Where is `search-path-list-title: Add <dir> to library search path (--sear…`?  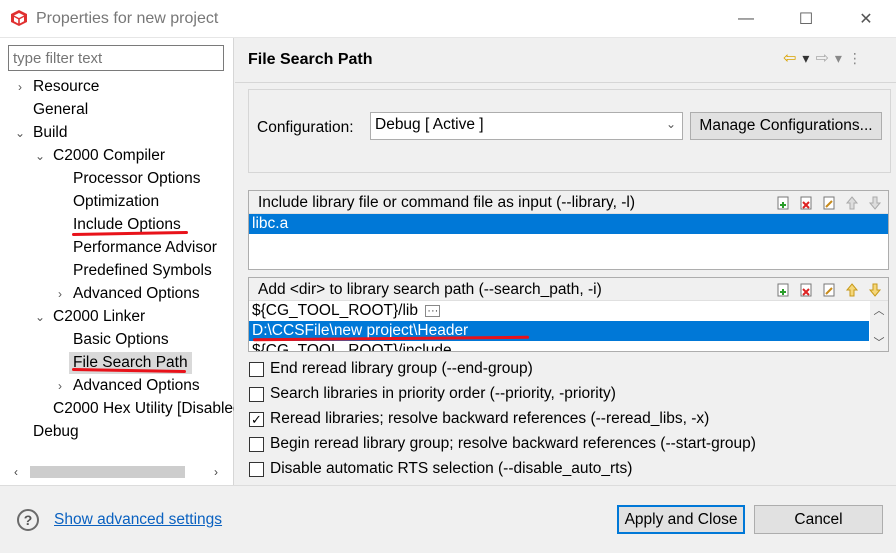 search-path-list-title: Add <dir> to library search path (--sear… is located at coordinates (430, 289).